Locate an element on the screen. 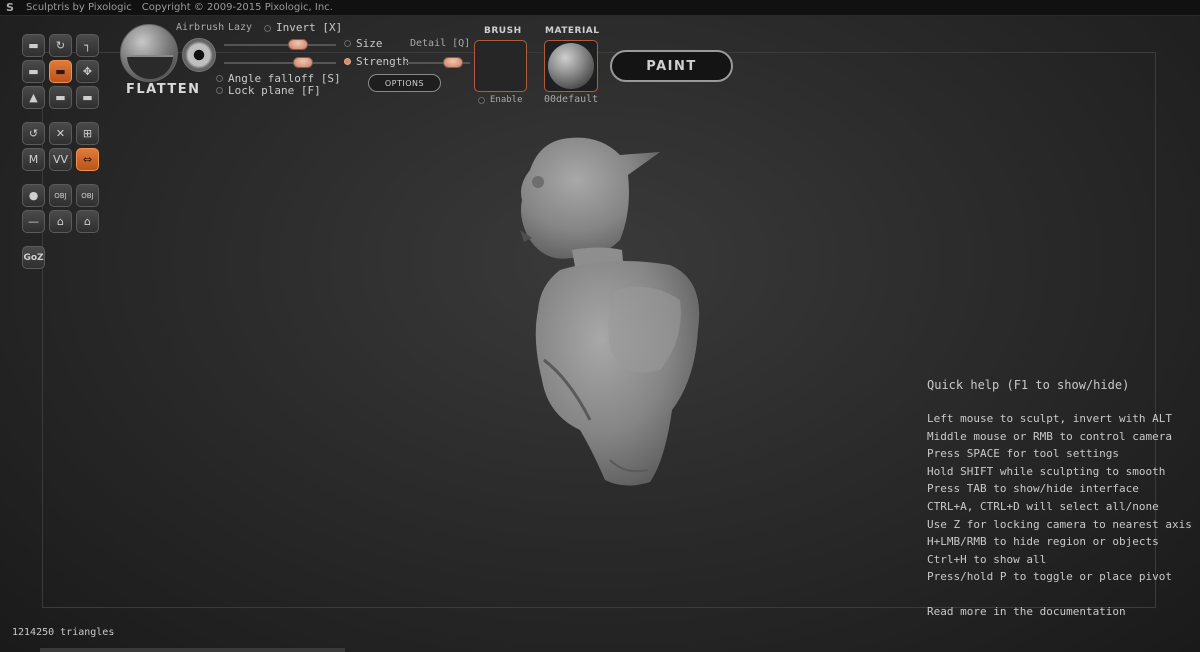 This screenshot has height=652, width=1200. tool-import-obj-icon: OBJ is located at coordinates (60, 195).